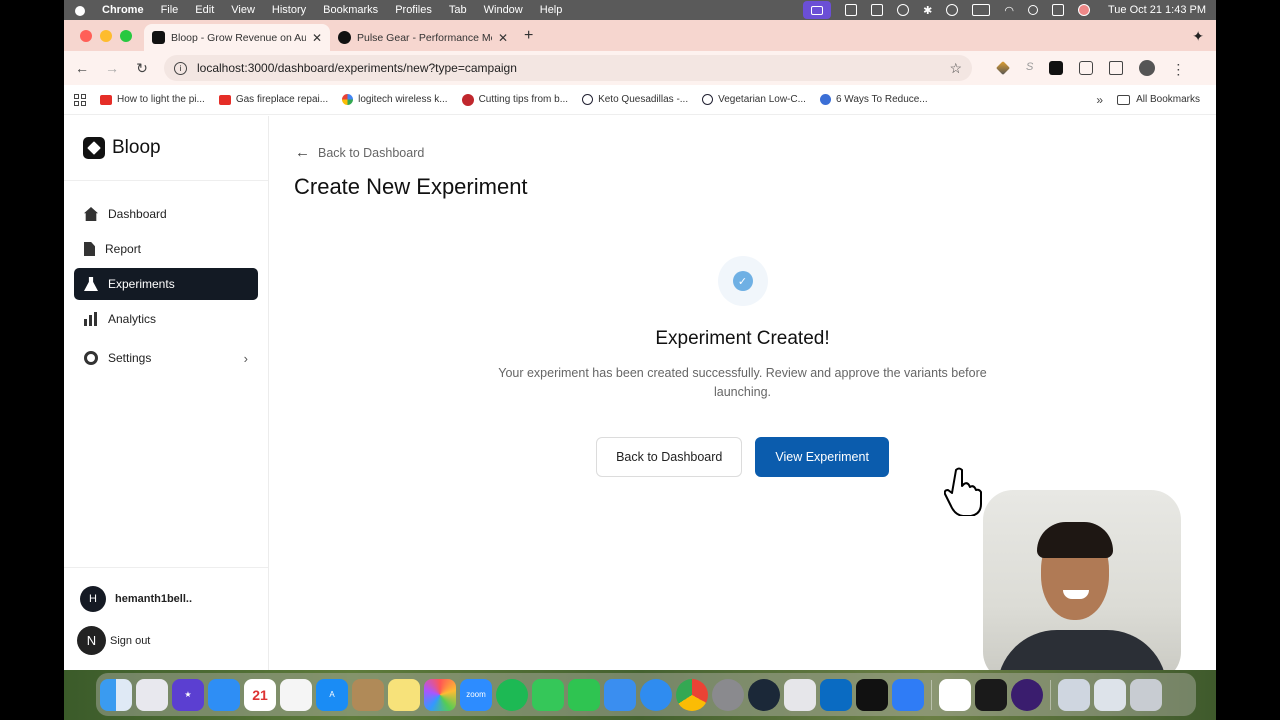  What do you see at coordinates (1057, 10) in the screenshot?
I see `control-center-icon` at bounding box center [1057, 10].